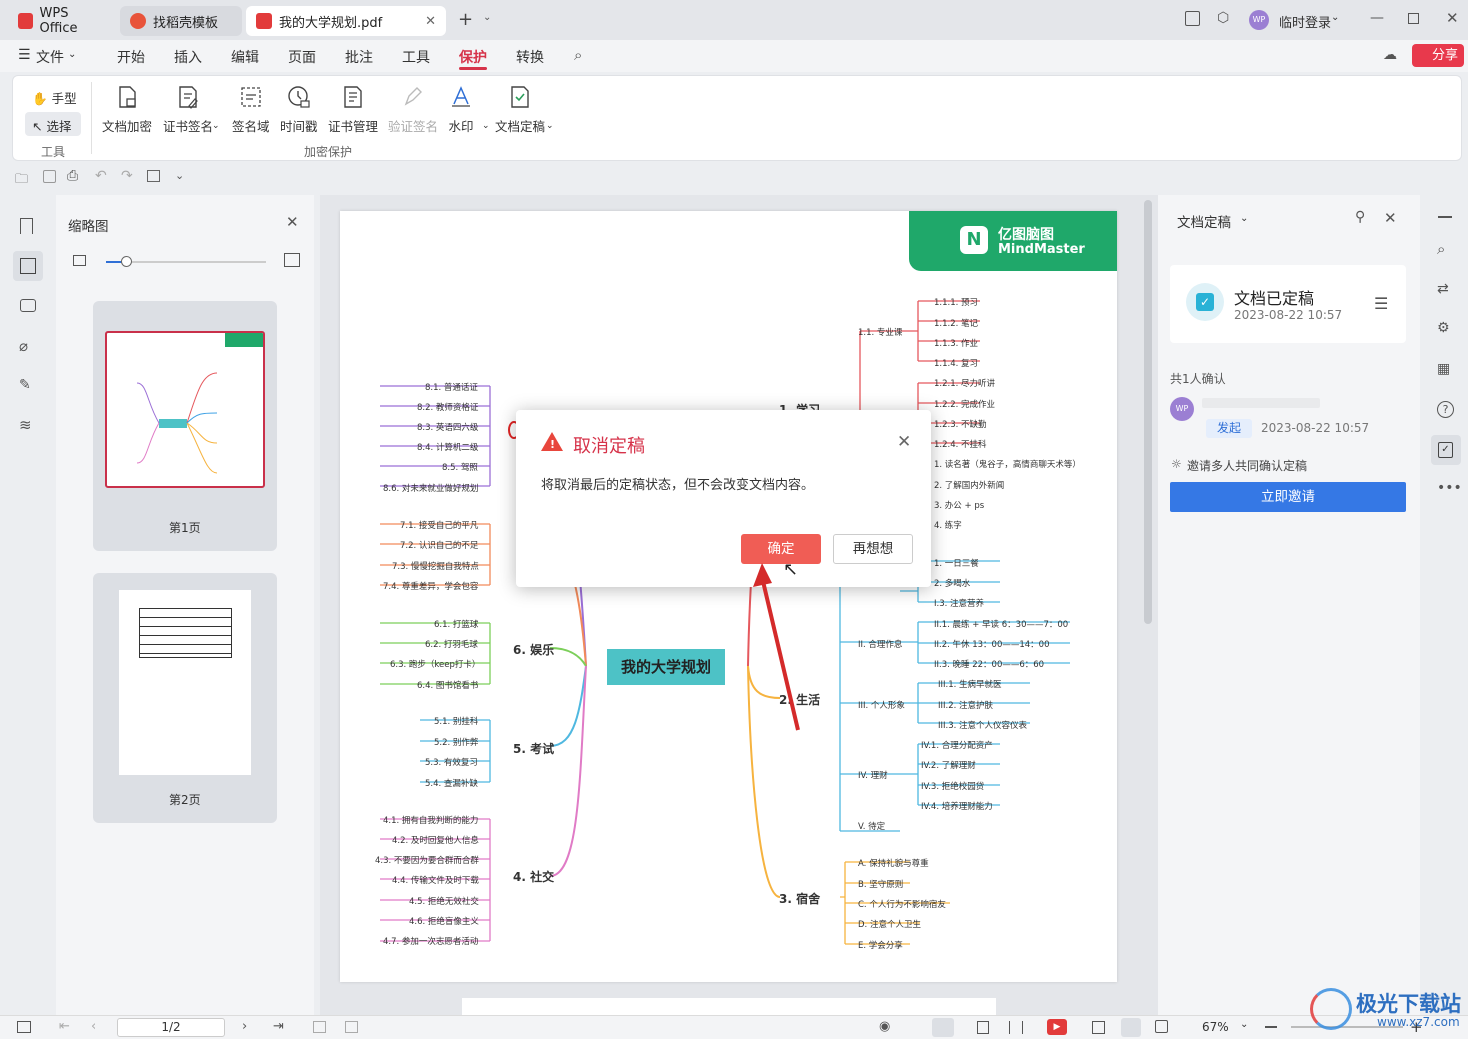 This screenshot has height=1039, width=1468. I want to click on save-icon, so click(49, 176).